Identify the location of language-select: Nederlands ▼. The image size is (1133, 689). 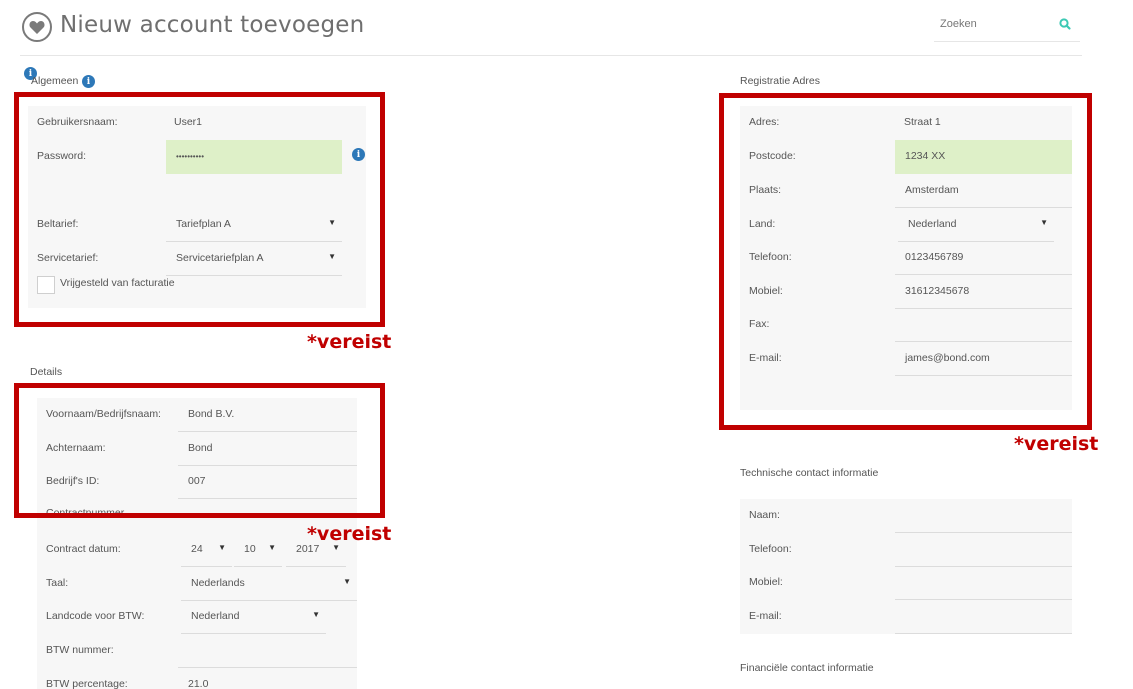
(269, 584).